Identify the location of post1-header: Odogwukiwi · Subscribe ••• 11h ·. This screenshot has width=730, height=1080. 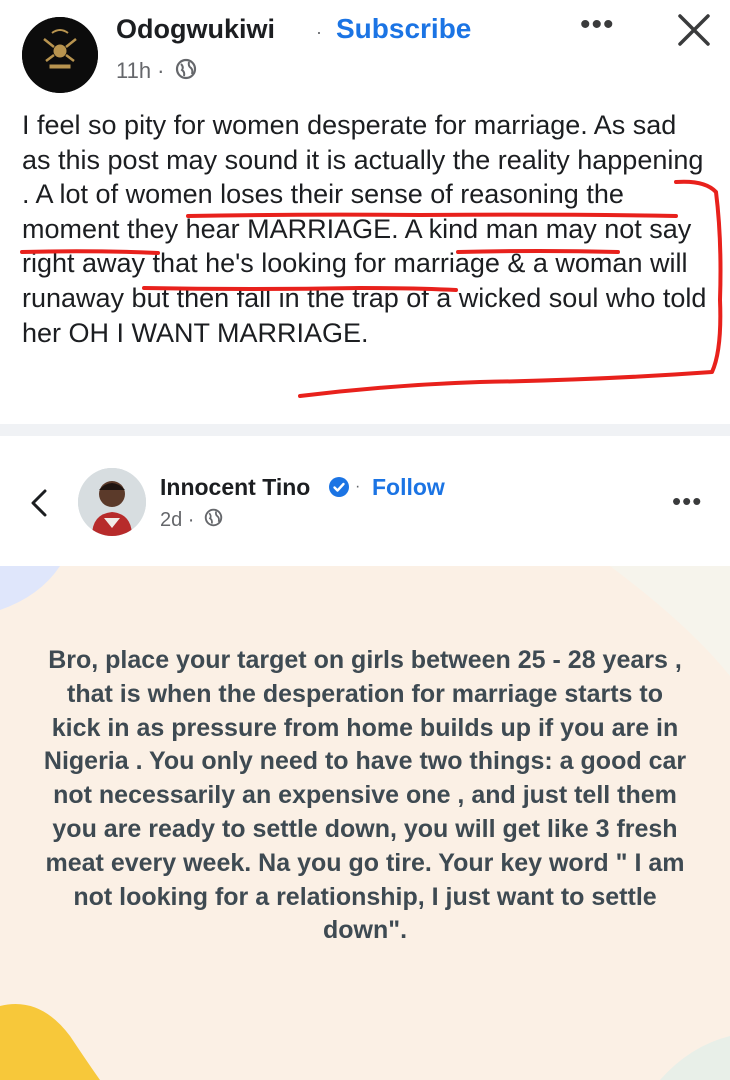
(365, 47).